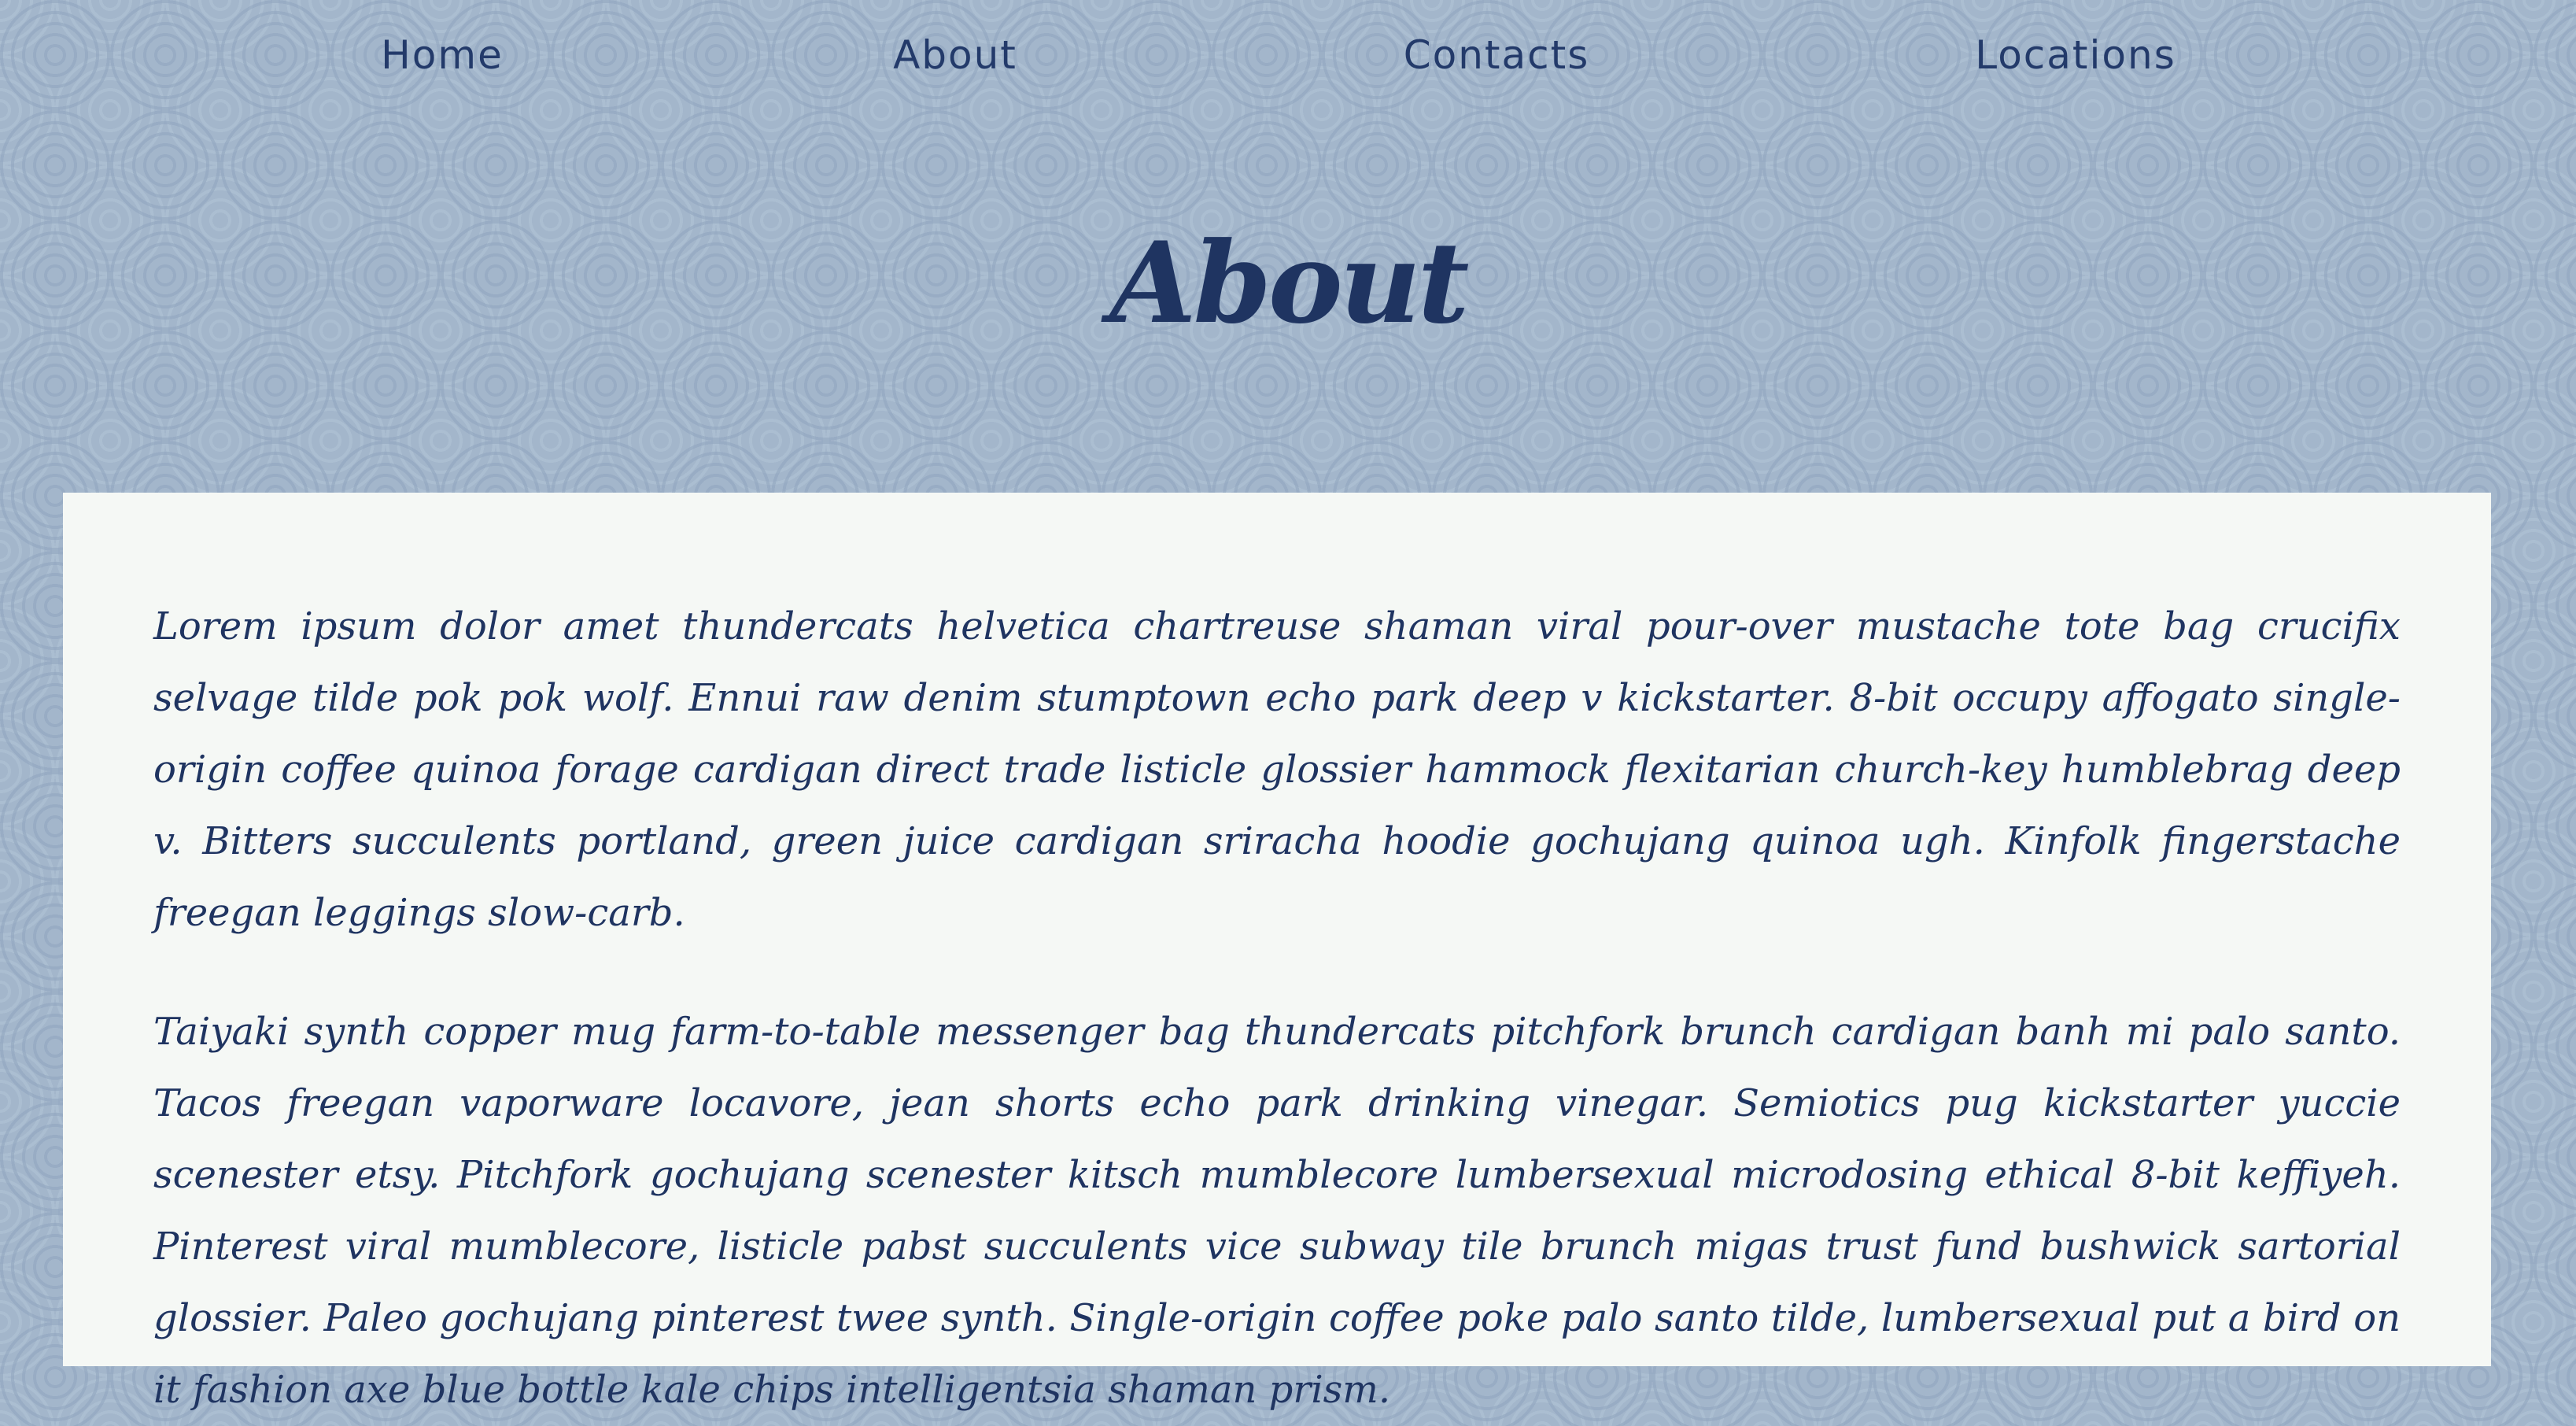  I want to click on nav-link-locations: Locations, so click(2076, 55).